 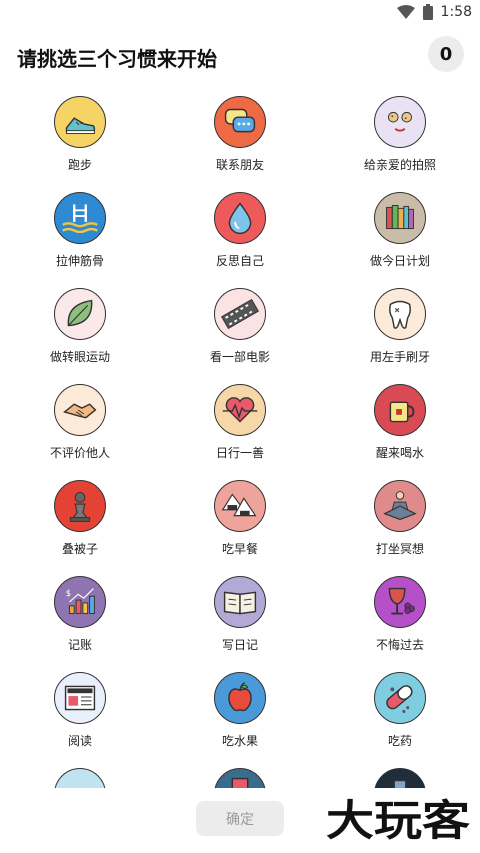 I want to click on habit-label: 吃药, so click(x=399, y=741).